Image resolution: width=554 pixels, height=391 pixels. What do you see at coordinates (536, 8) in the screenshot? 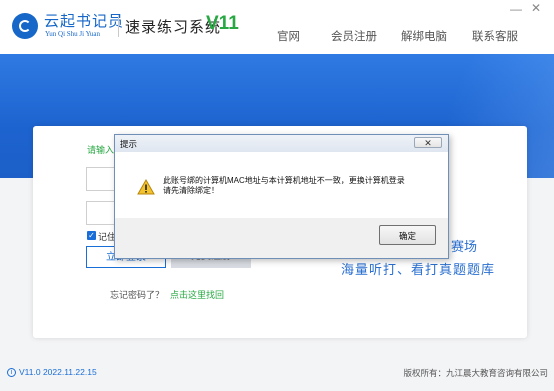
I see `close-button: ✕` at bounding box center [536, 8].